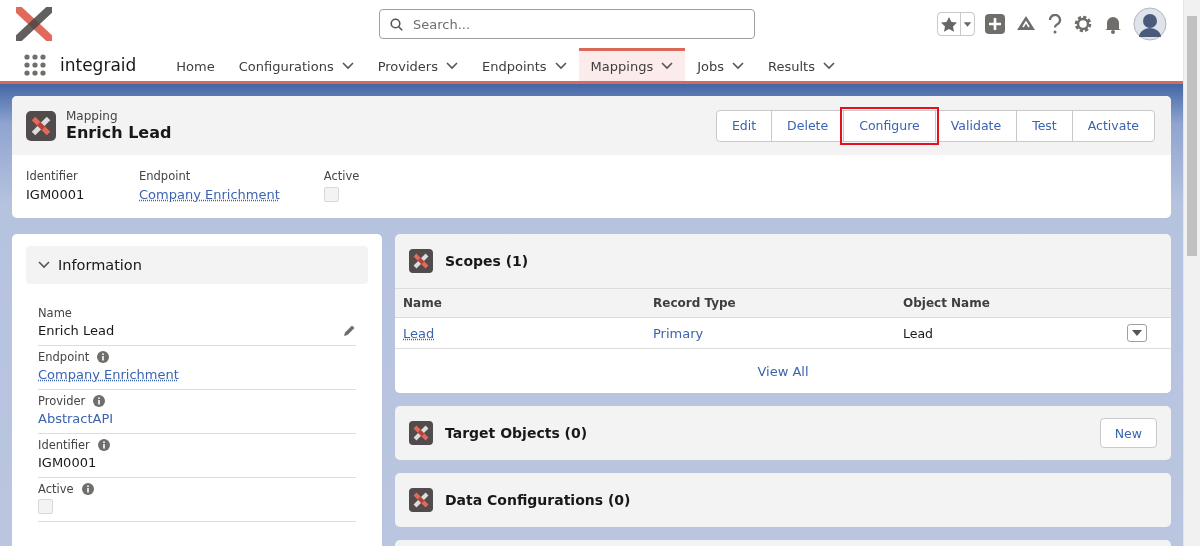  What do you see at coordinates (744, 125) in the screenshot?
I see `action-button: Edit` at bounding box center [744, 125].